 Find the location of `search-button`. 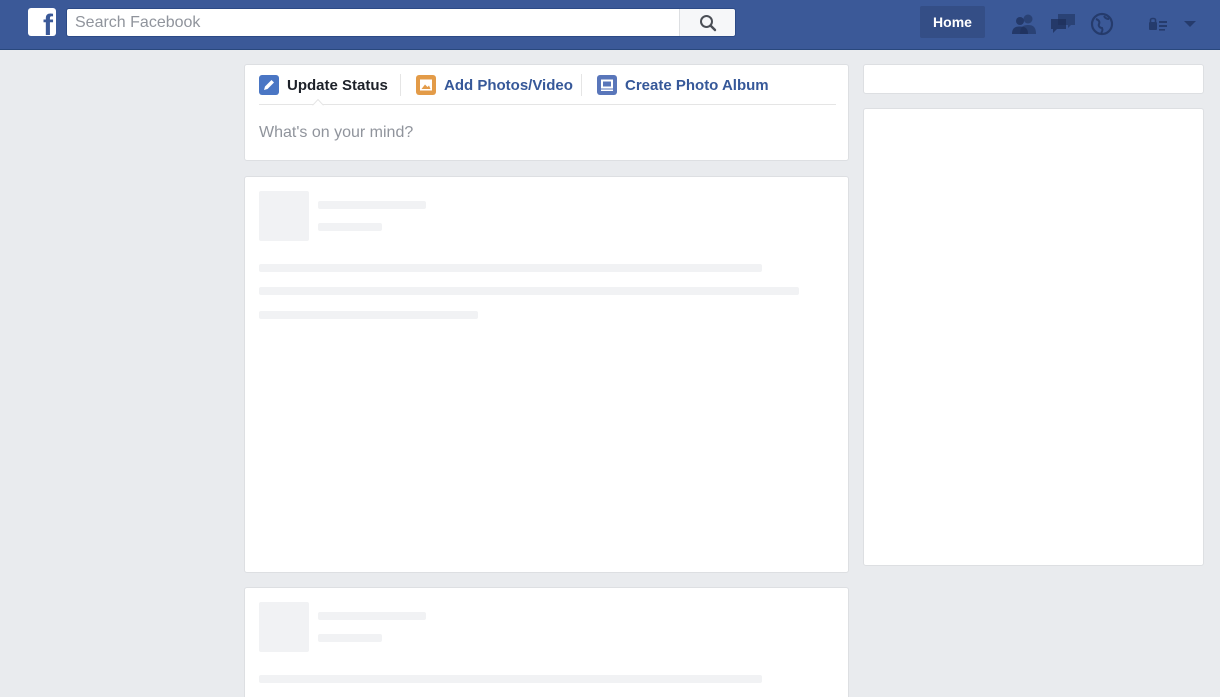

search-button is located at coordinates (707, 22).